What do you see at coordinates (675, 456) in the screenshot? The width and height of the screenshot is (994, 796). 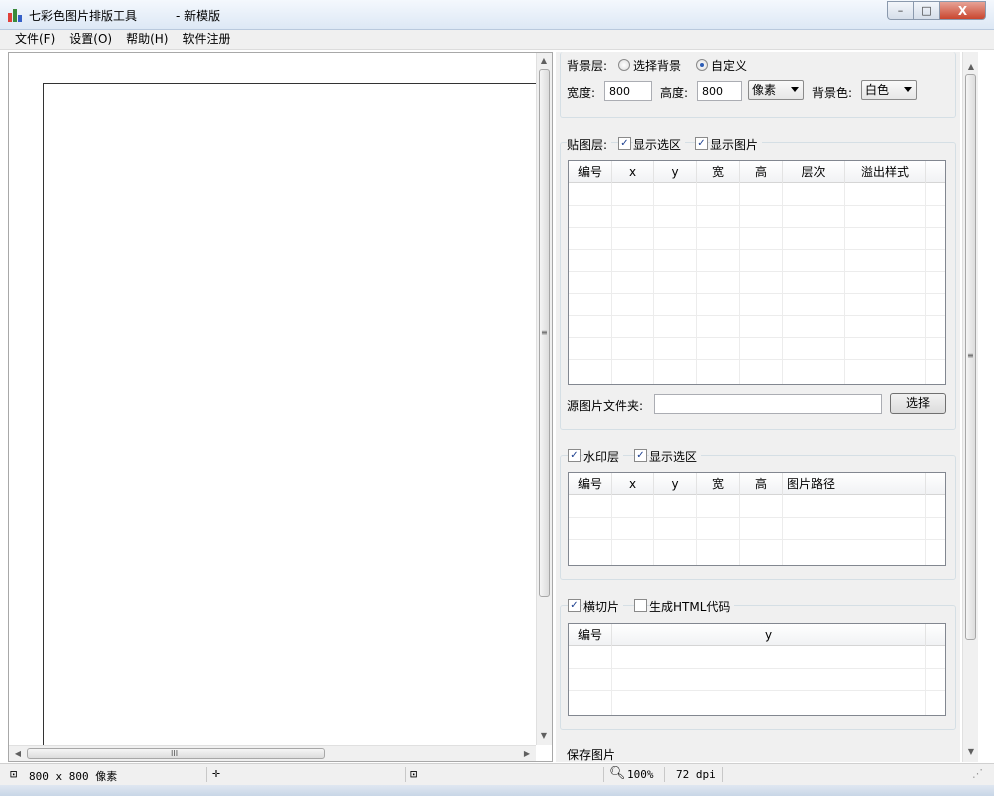 I see `watermark-show-selection-label: 显示选区` at bounding box center [675, 456].